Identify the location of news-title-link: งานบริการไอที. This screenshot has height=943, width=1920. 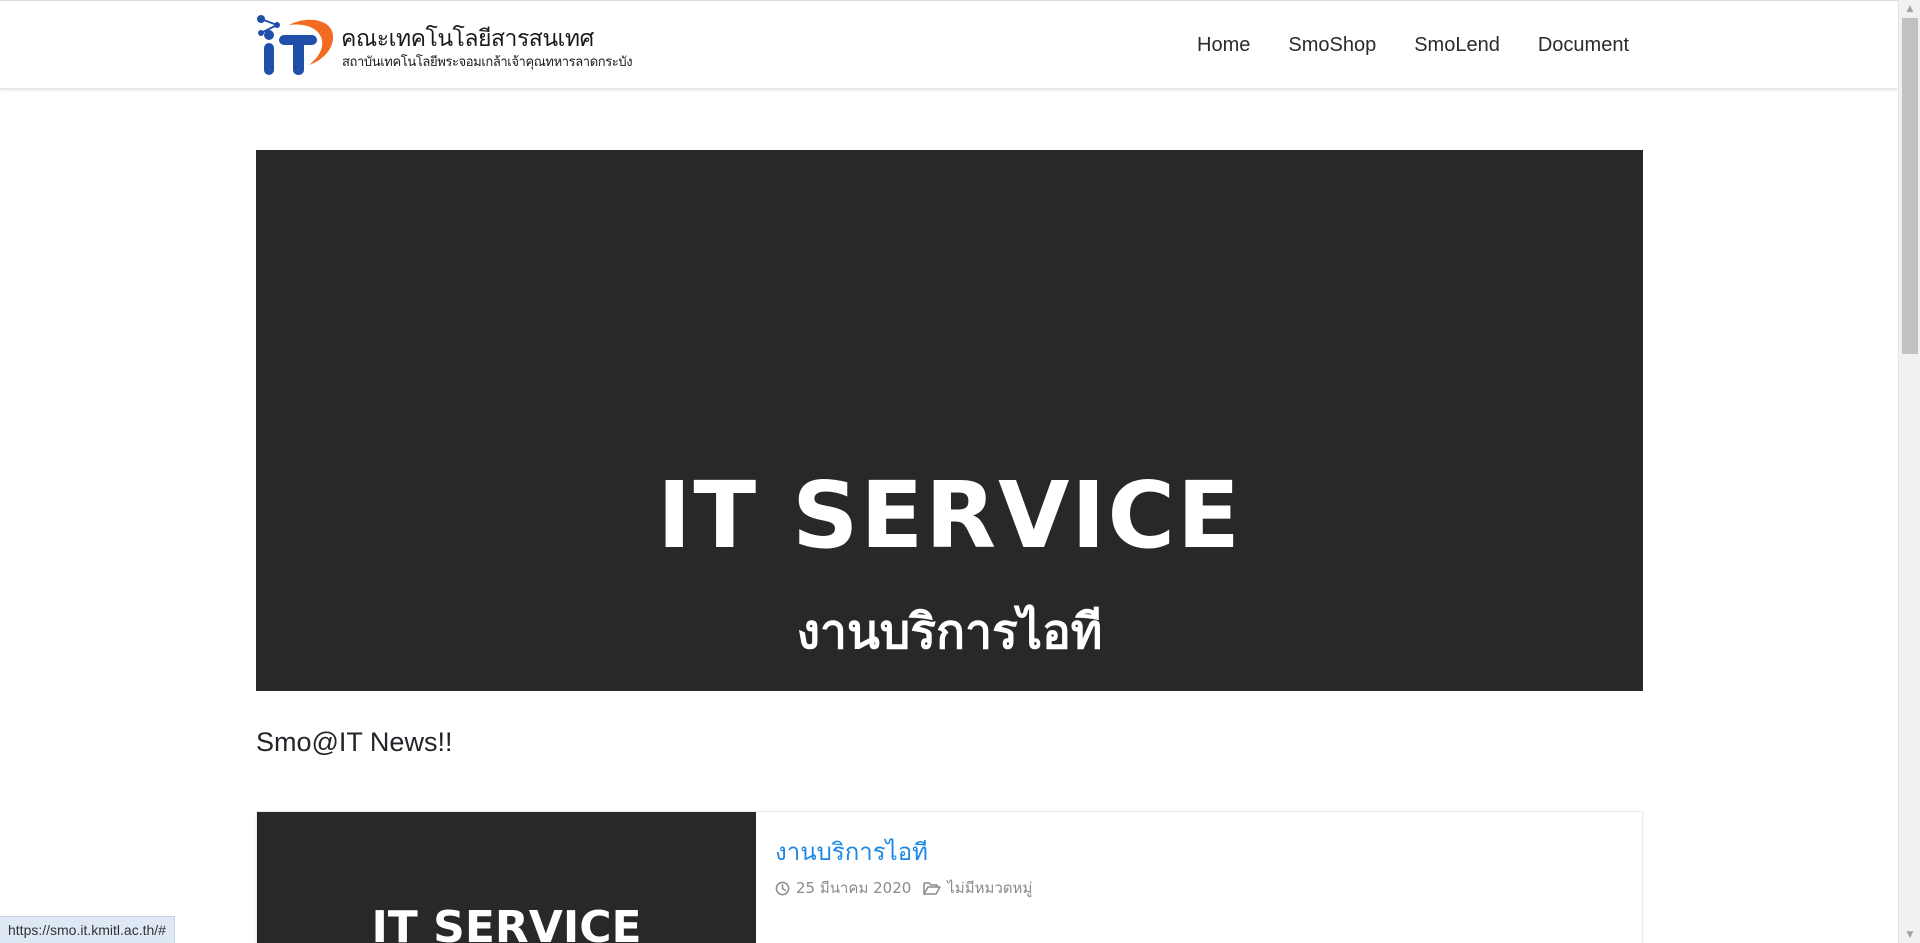
(851, 851).